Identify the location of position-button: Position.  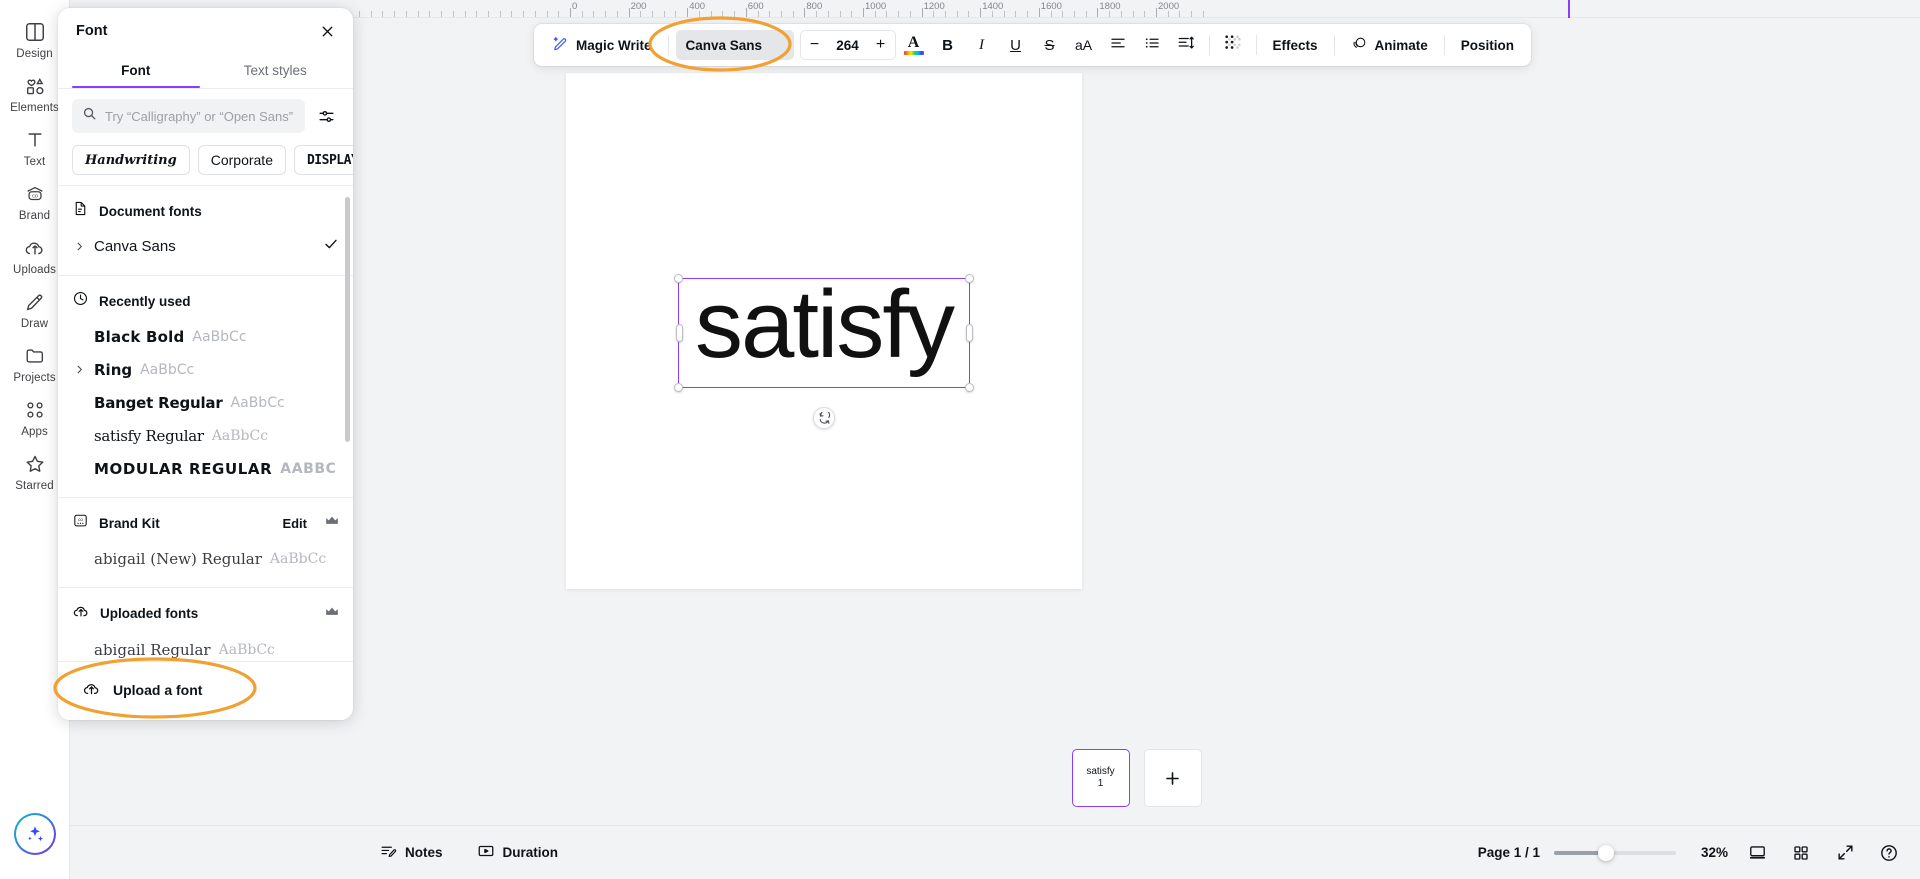
(1487, 45).